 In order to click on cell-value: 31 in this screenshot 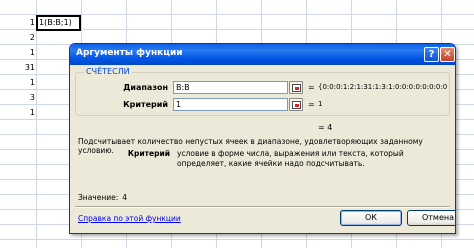, I will do `click(18, 67)`.